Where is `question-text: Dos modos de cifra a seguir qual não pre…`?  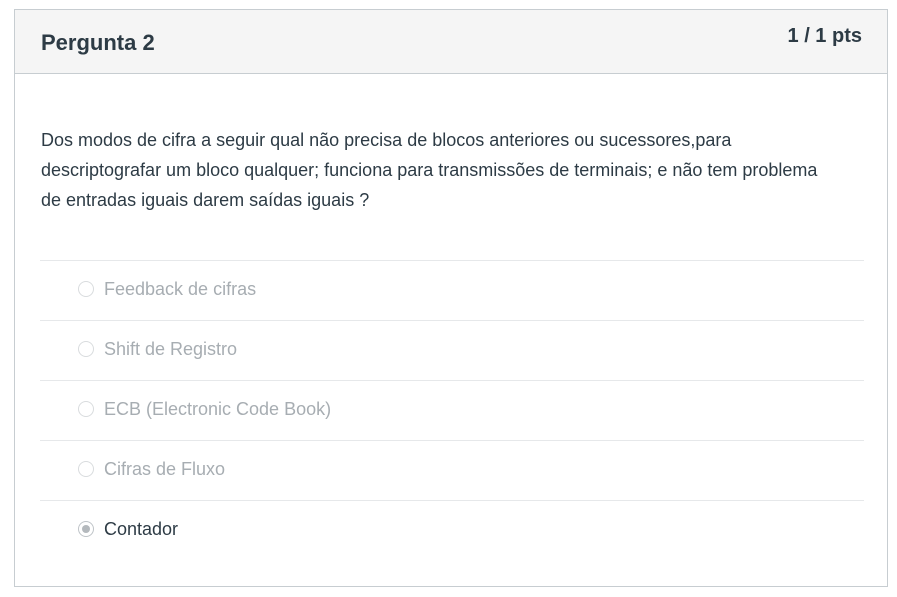 question-text: Dos modos de cifra a seguir qual não pre… is located at coordinates (429, 170).